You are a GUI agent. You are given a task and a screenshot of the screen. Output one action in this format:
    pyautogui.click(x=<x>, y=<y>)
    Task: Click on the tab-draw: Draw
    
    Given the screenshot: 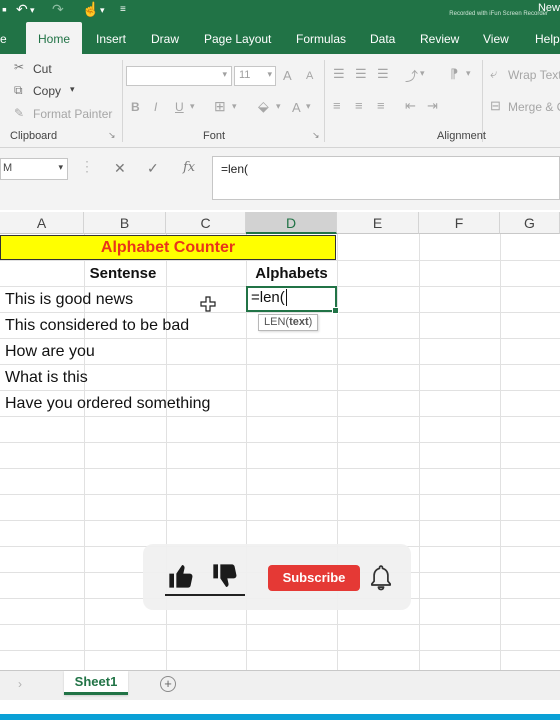 What is the action you would take?
    pyautogui.click(x=165, y=38)
    